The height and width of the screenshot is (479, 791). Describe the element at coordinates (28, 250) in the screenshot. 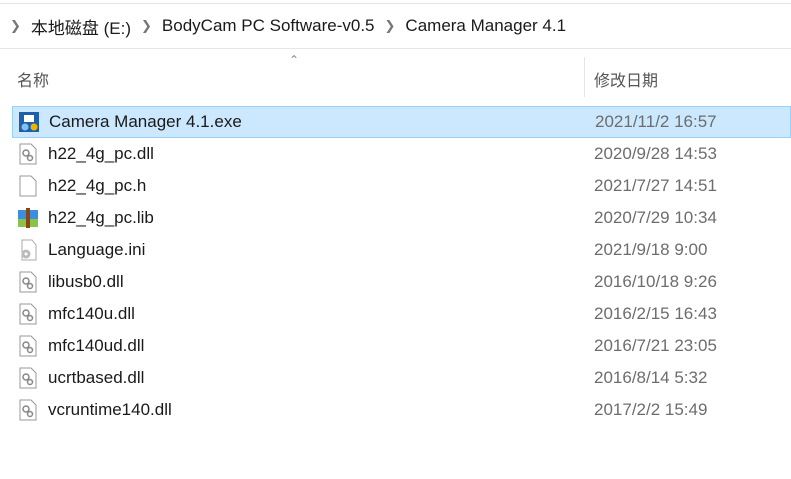

I see `ini-settings-icon` at that location.